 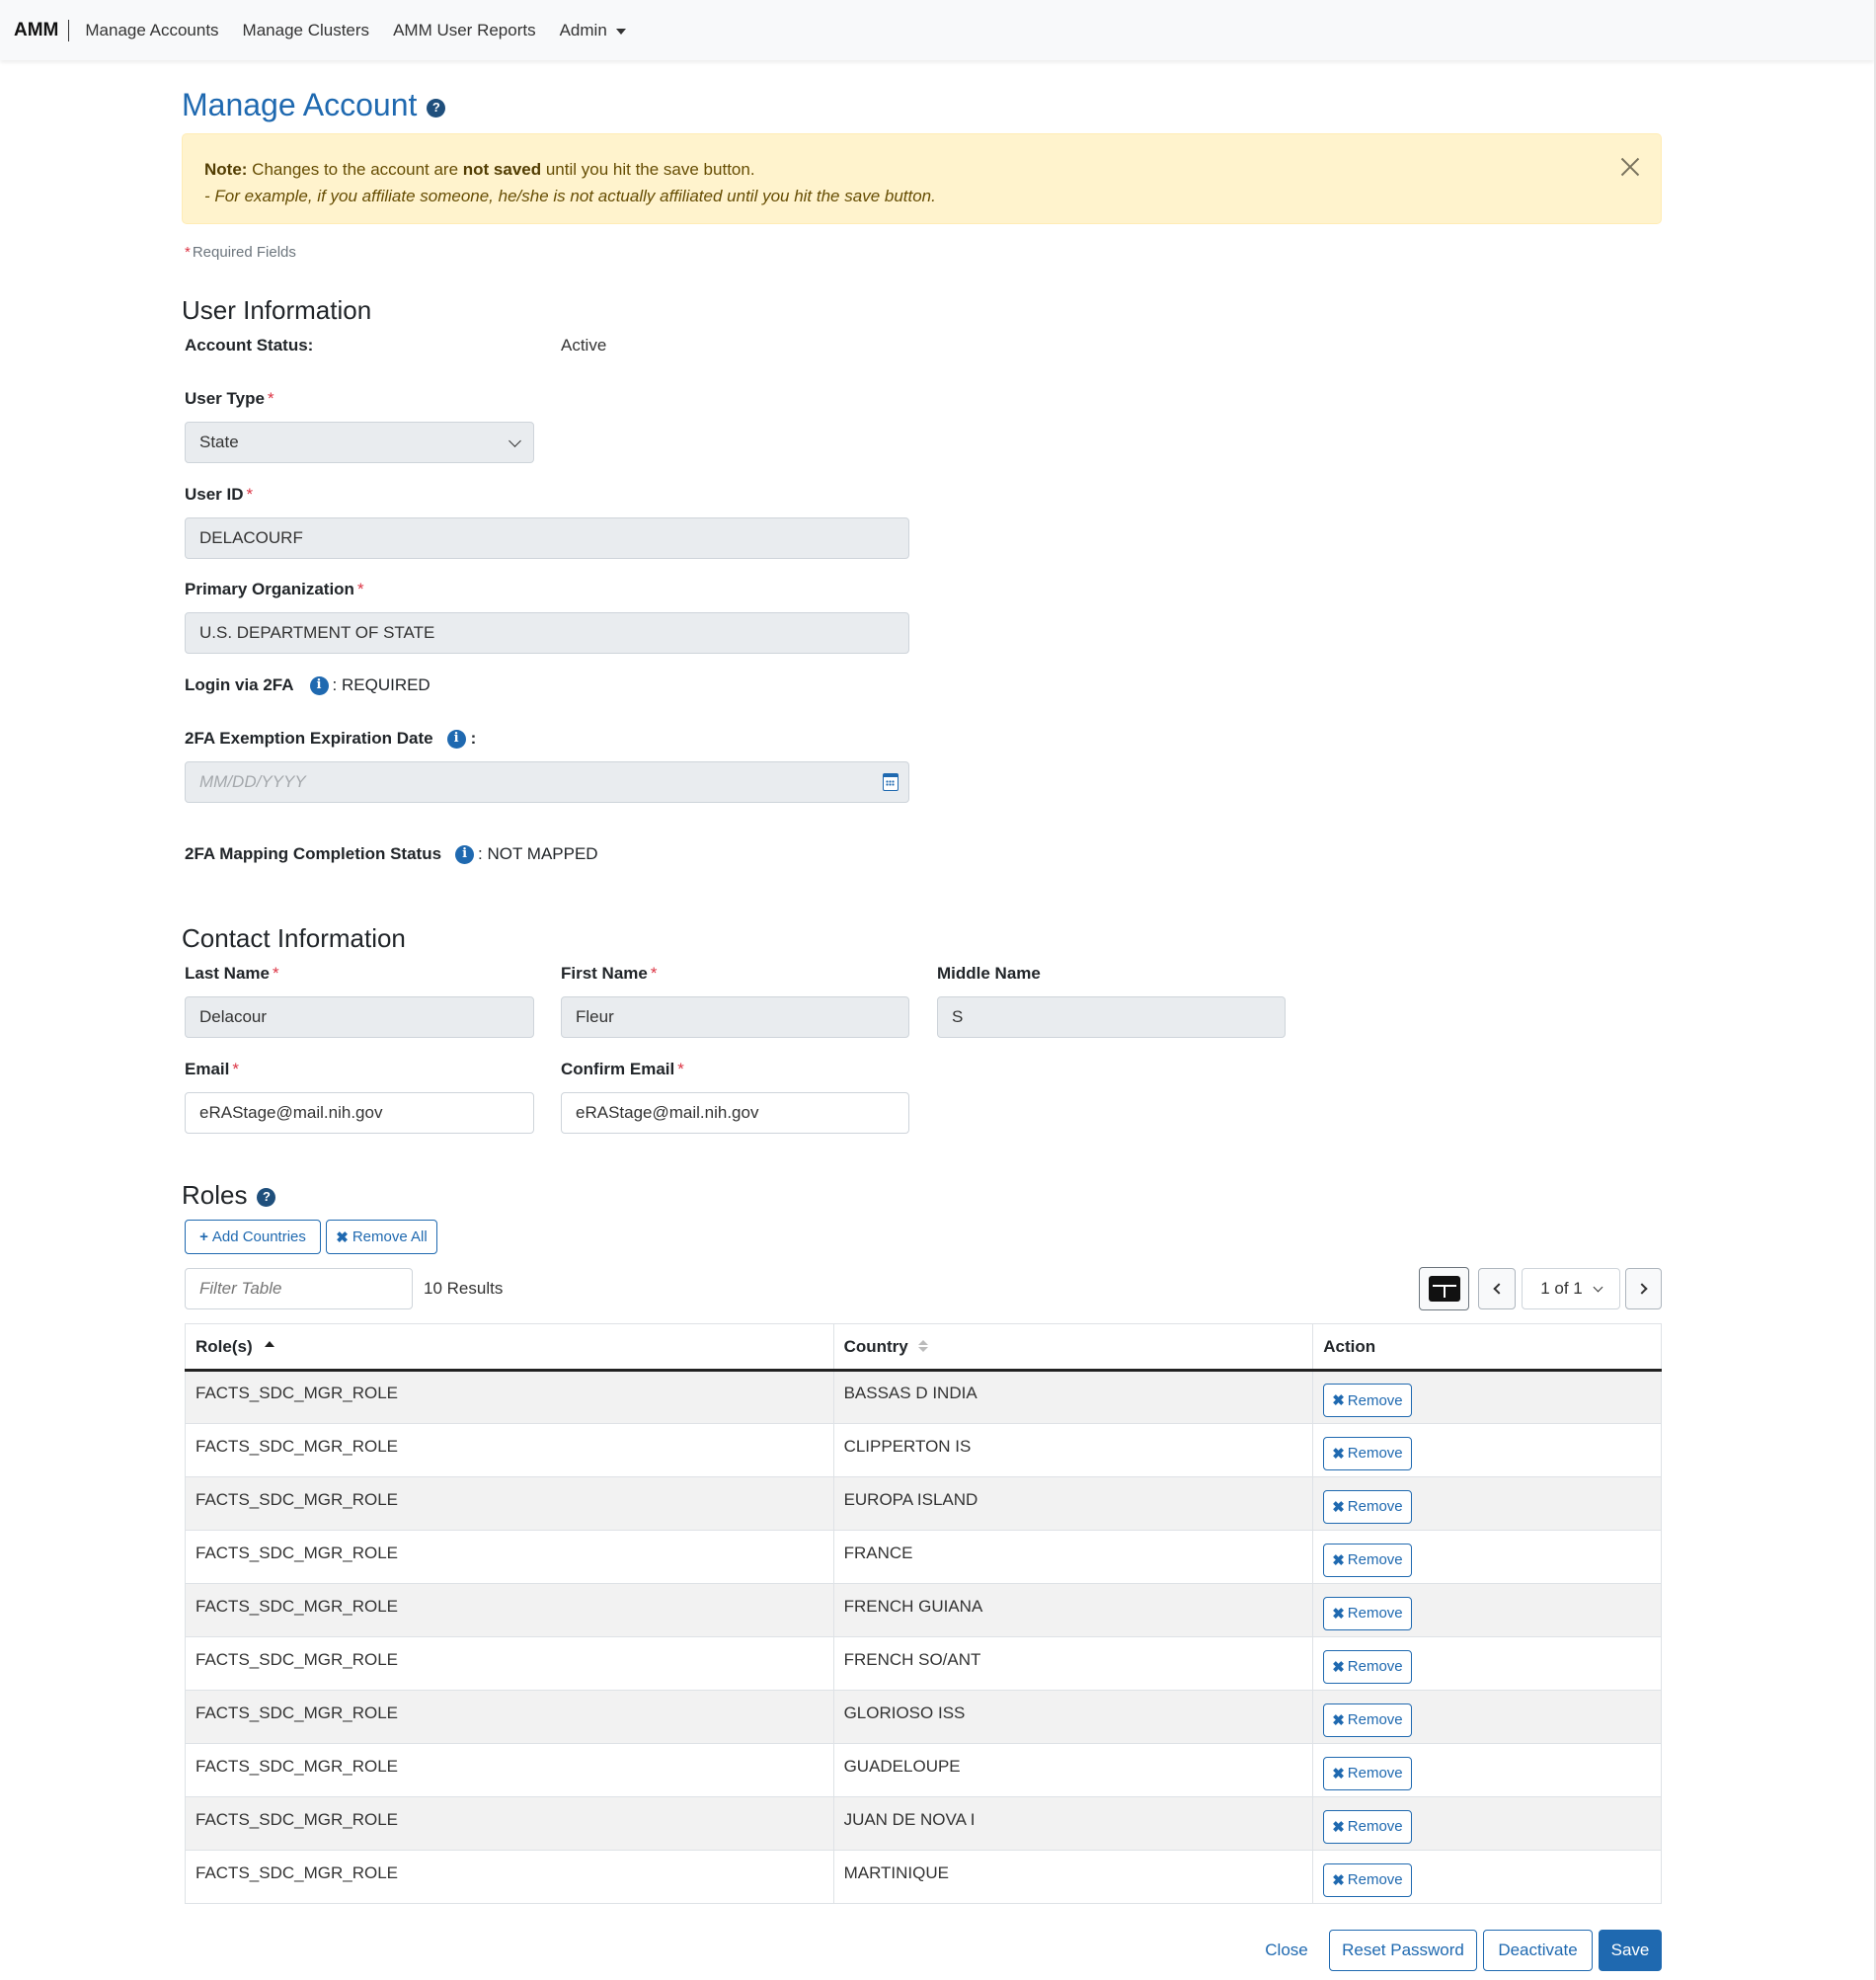 I want to click on next-page-button, so click(x=1643, y=1288).